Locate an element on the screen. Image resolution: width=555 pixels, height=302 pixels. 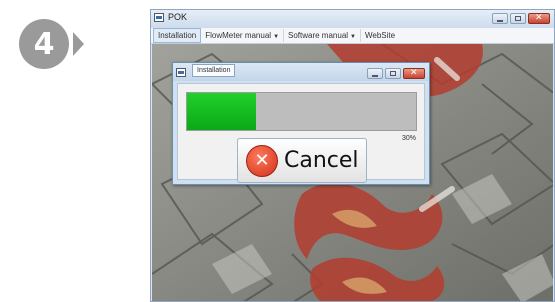
menu-software-manual-label: Software manual is located at coordinates (318, 35).